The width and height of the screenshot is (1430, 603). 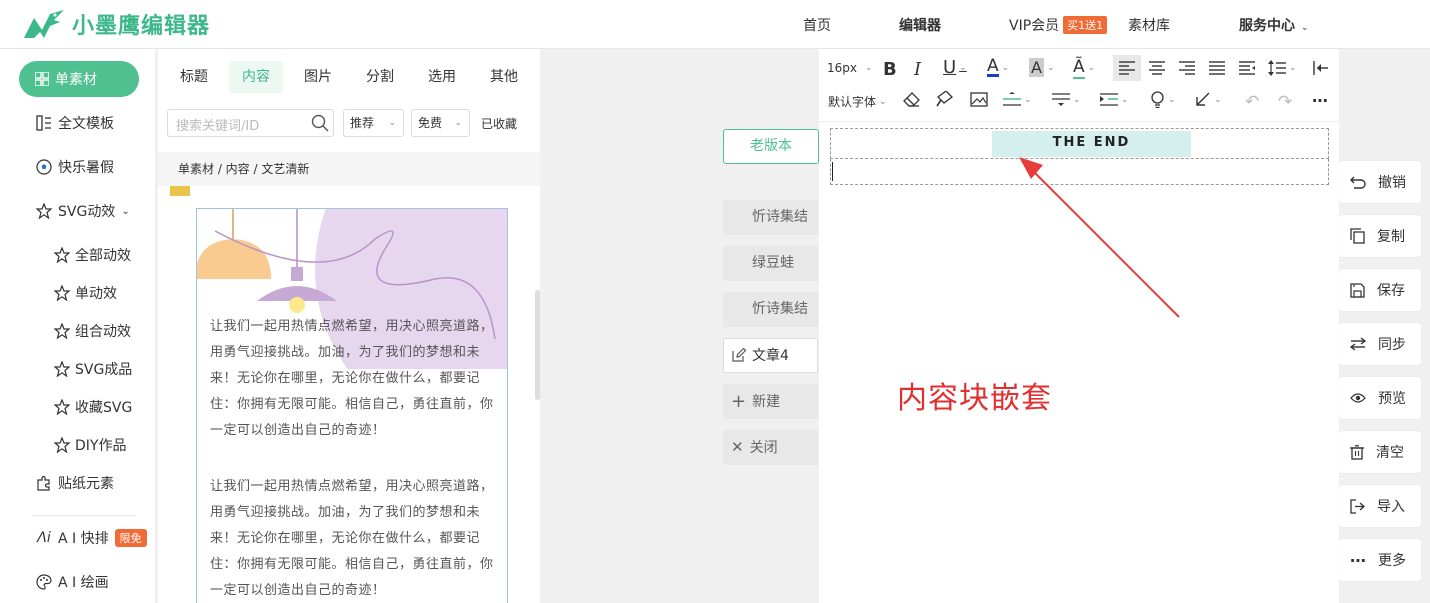 I want to click on sidebar-sub-all-motion: 全部动效, so click(x=92, y=255).